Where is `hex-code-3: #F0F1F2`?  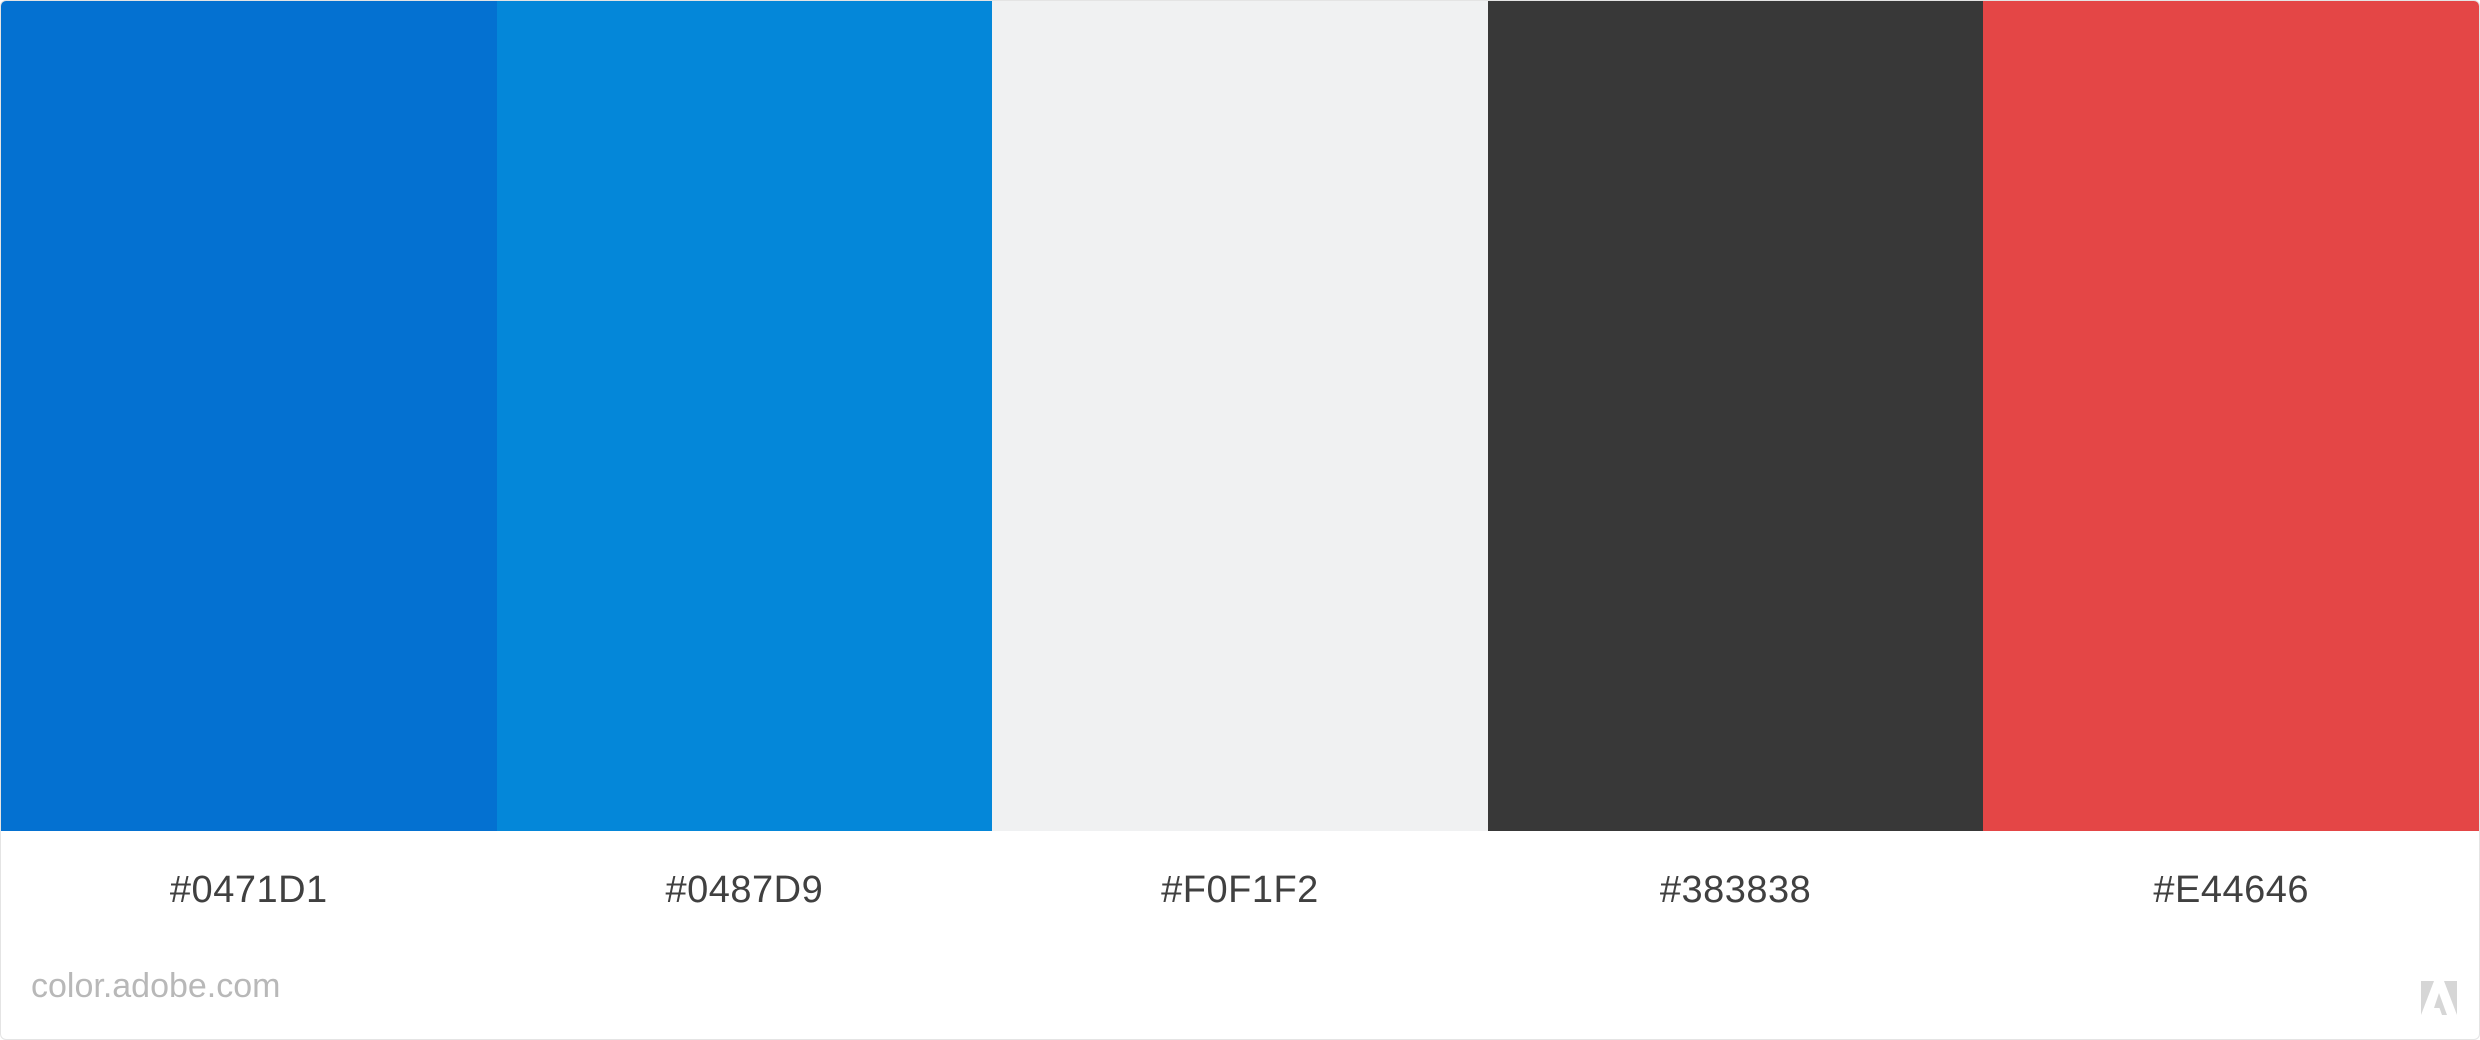 hex-code-3: #F0F1F2 is located at coordinates (1240, 890).